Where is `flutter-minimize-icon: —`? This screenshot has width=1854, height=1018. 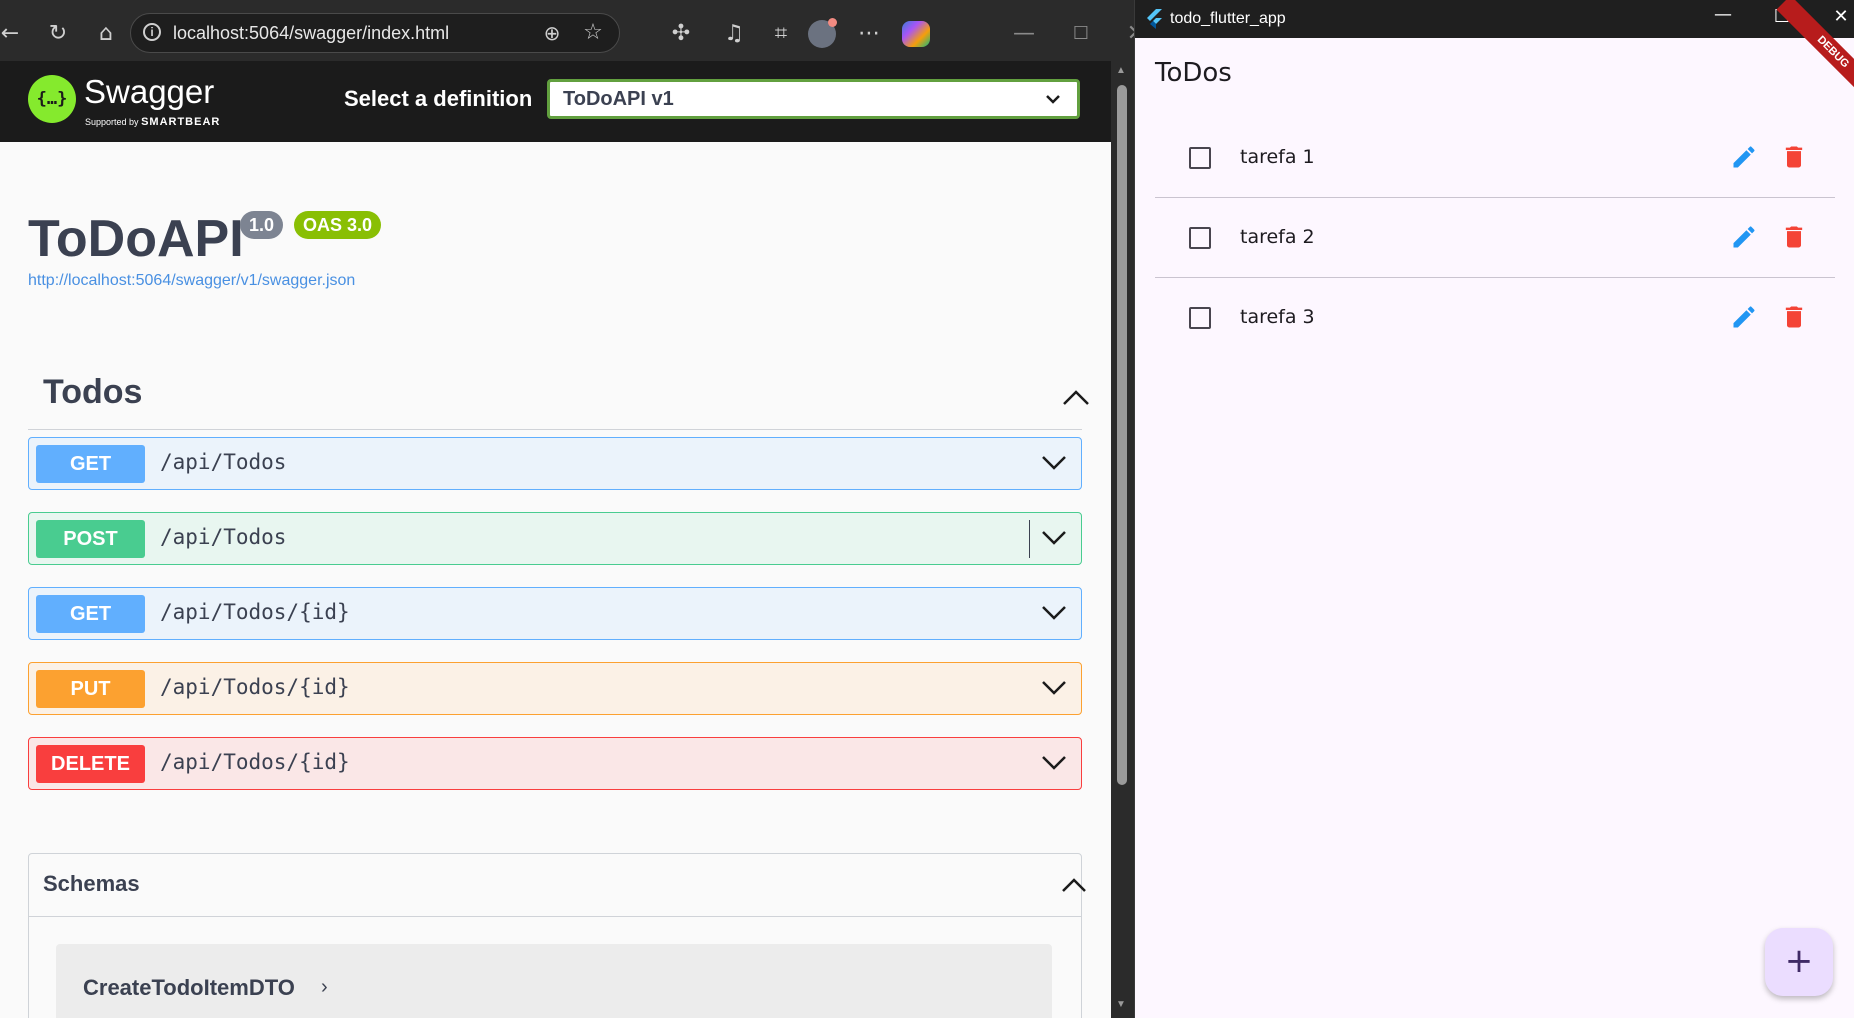
flutter-minimize-icon: — is located at coordinates (1723, 14).